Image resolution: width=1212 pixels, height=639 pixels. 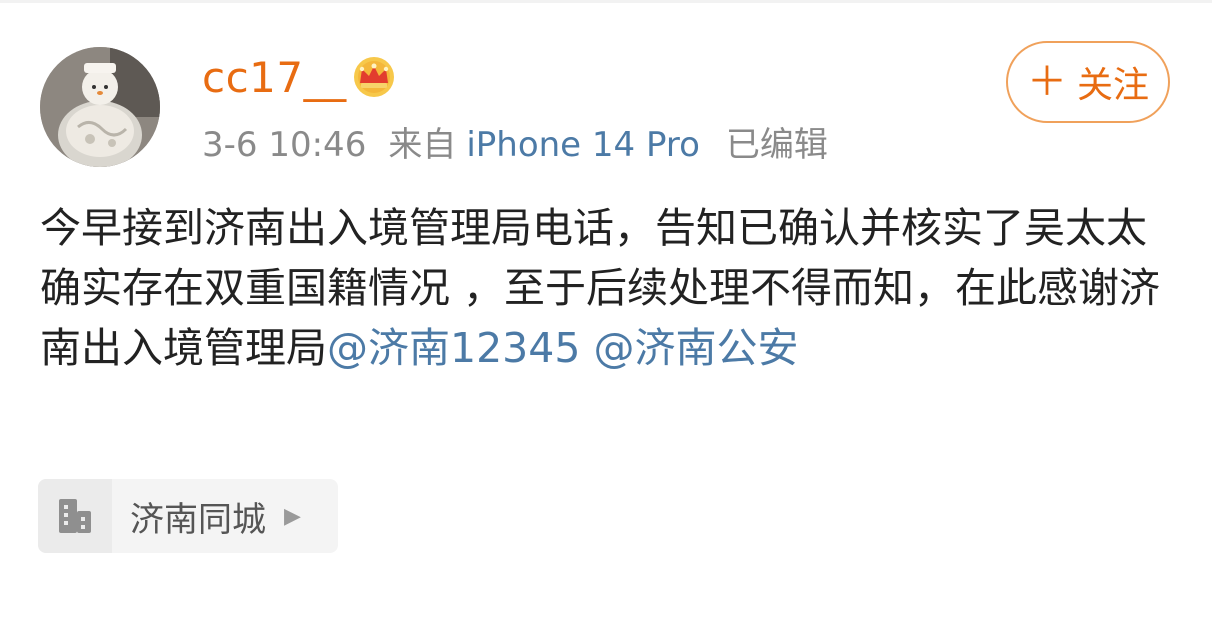 I want to click on post-time: 3-6 10:46, so click(x=284, y=145).